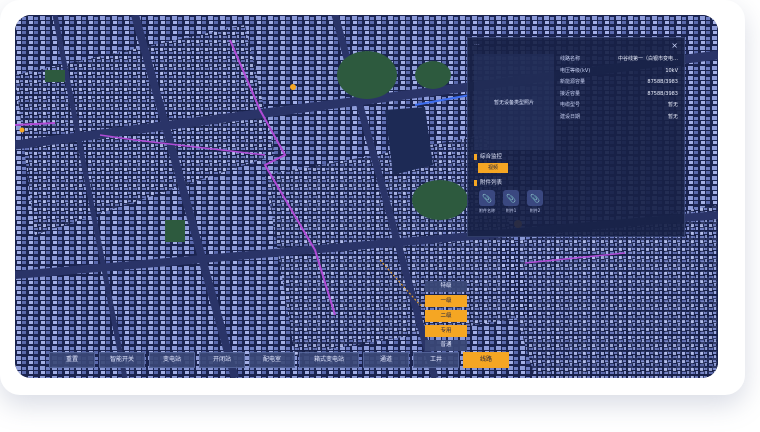 The height and width of the screenshot is (432, 760). What do you see at coordinates (619, 83) in the screenshot?
I see `info-row: 新能源容量 8758B/3983` at bounding box center [619, 83].